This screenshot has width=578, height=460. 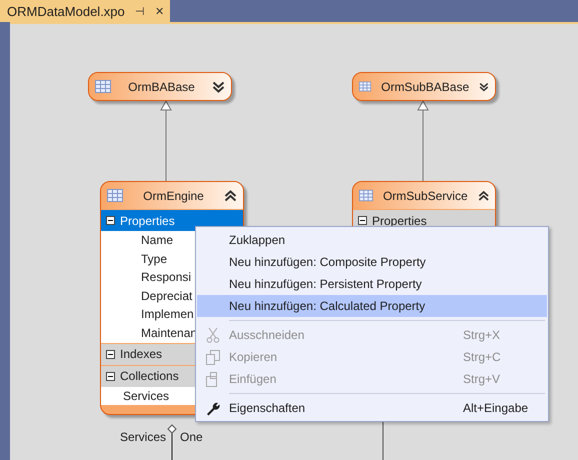 I want to click on clipboard-icon, so click(x=213, y=379).